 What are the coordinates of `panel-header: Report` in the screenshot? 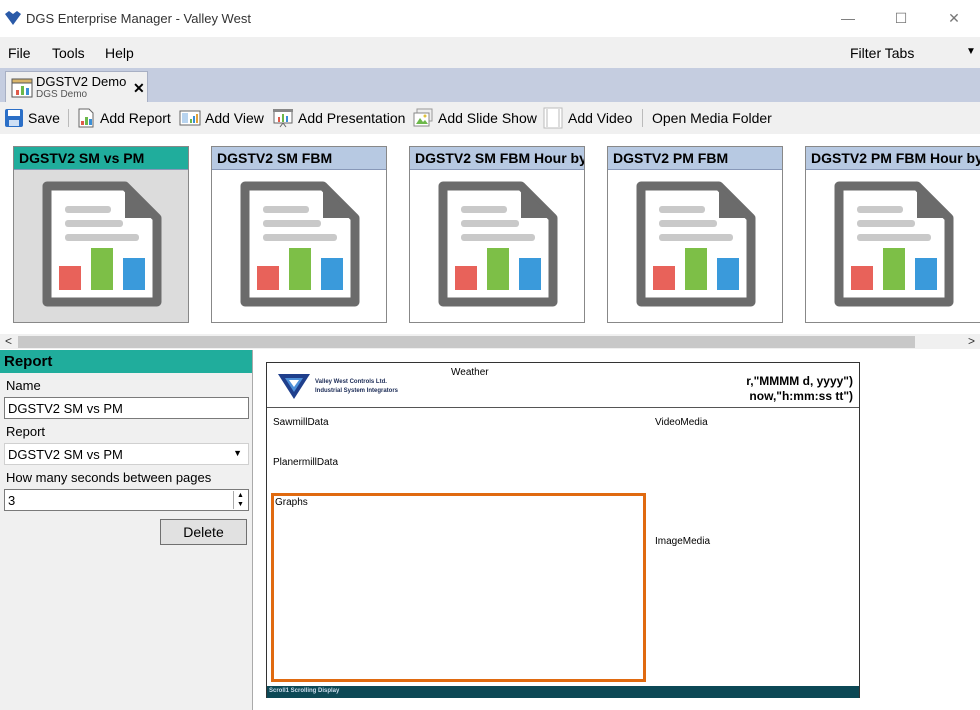 It's located at (126, 361).